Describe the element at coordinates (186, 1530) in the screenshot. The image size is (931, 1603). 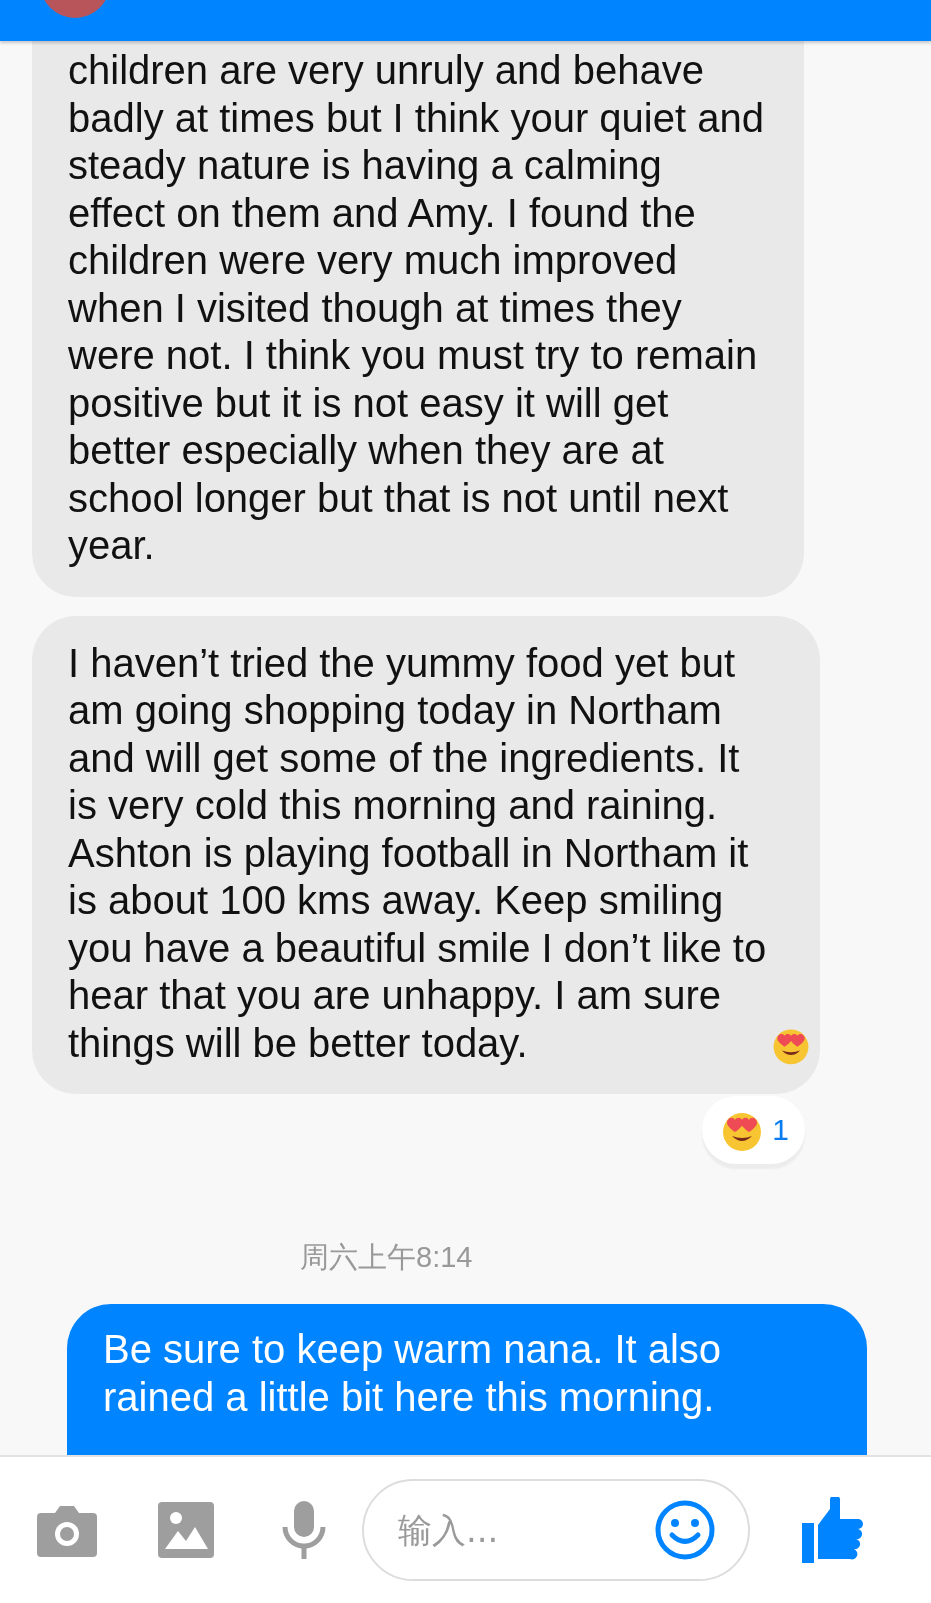
I see `image-icon` at that location.